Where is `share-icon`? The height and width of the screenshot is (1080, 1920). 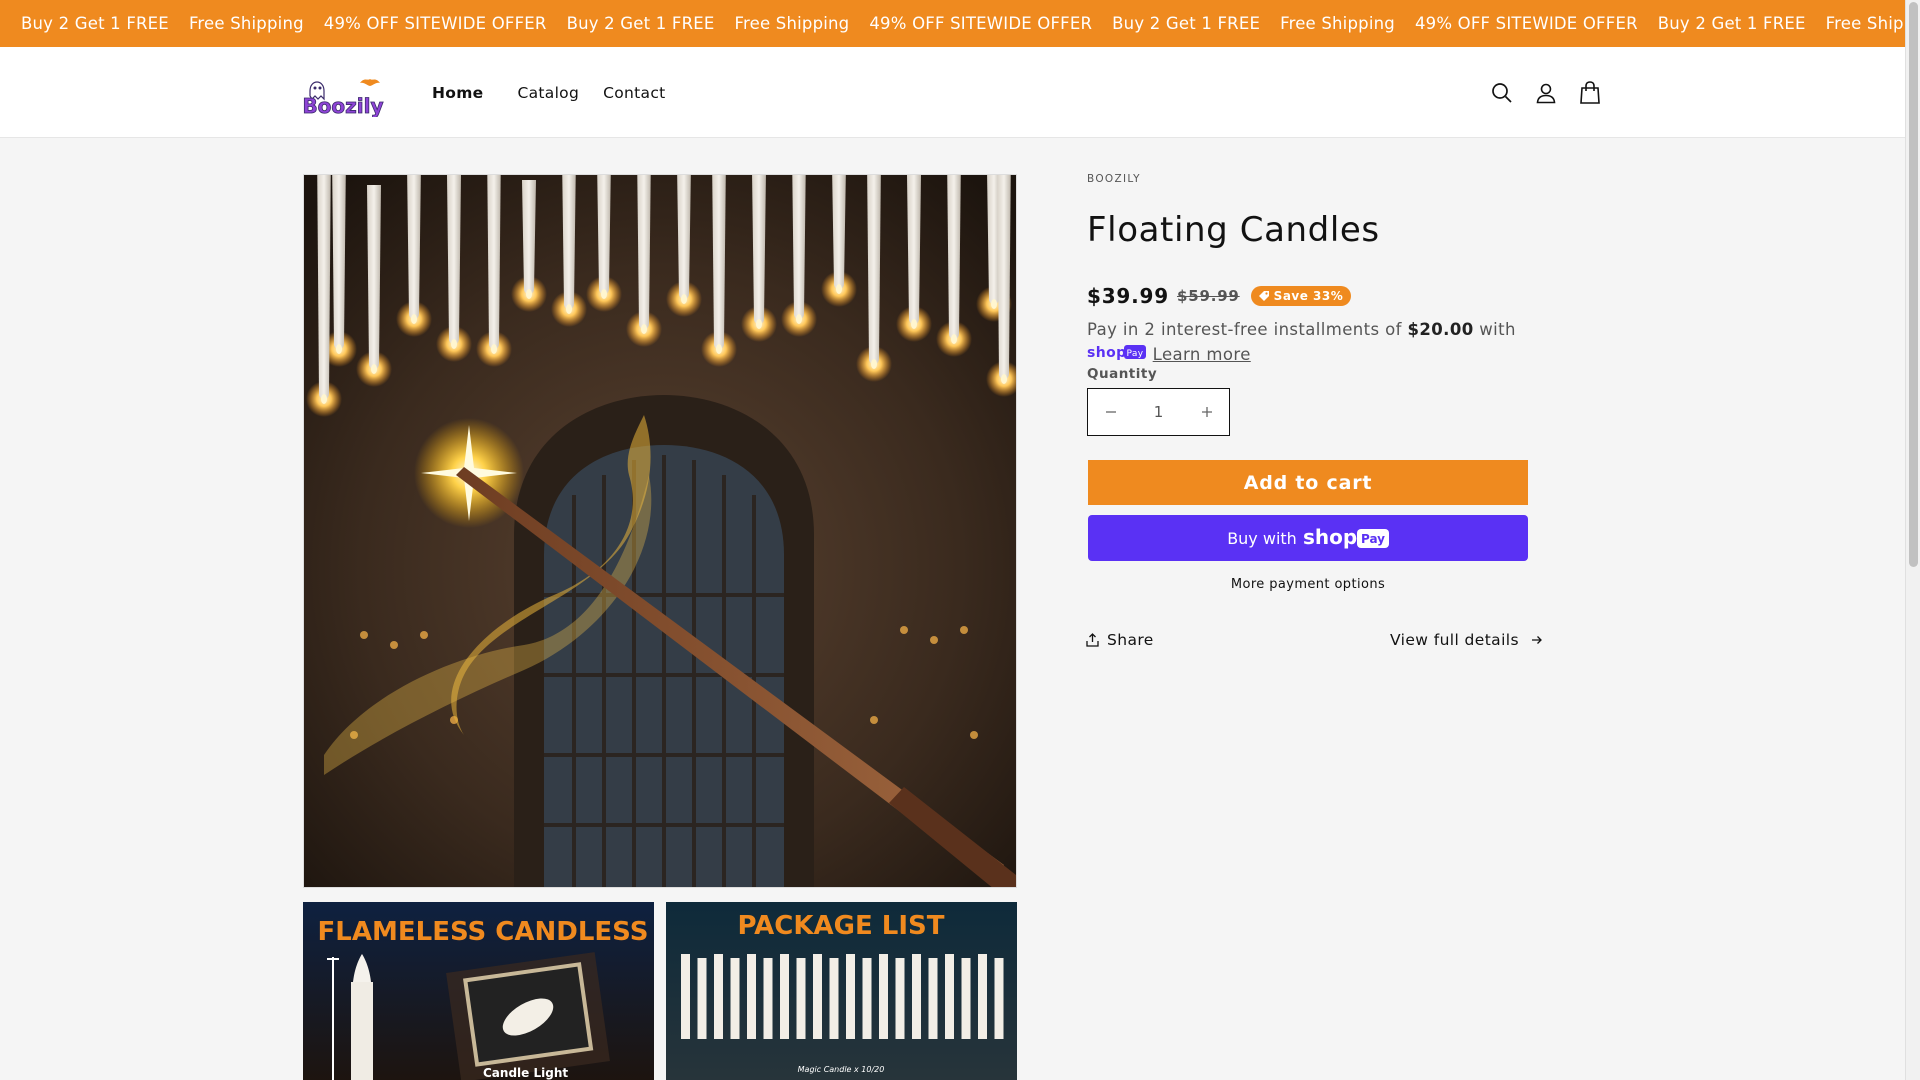 share-icon is located at coordinates (1092, 640).